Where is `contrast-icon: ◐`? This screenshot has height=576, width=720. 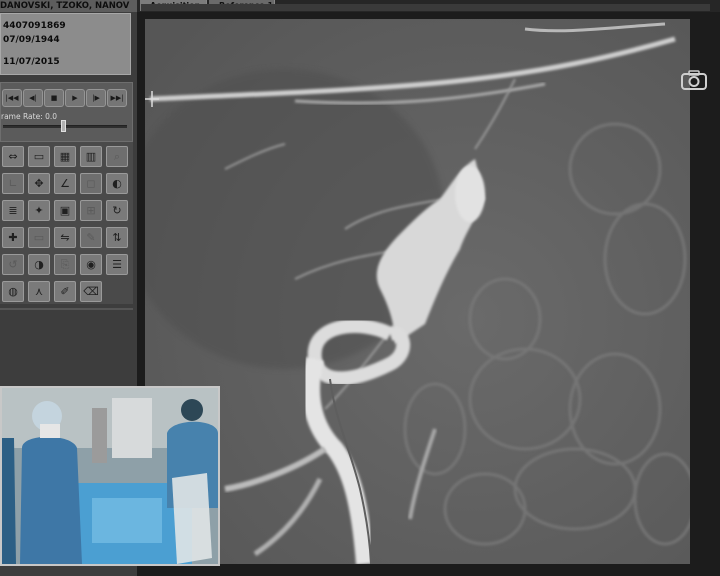 contrast-icon: ◐ is located at coordinates (117, 183).